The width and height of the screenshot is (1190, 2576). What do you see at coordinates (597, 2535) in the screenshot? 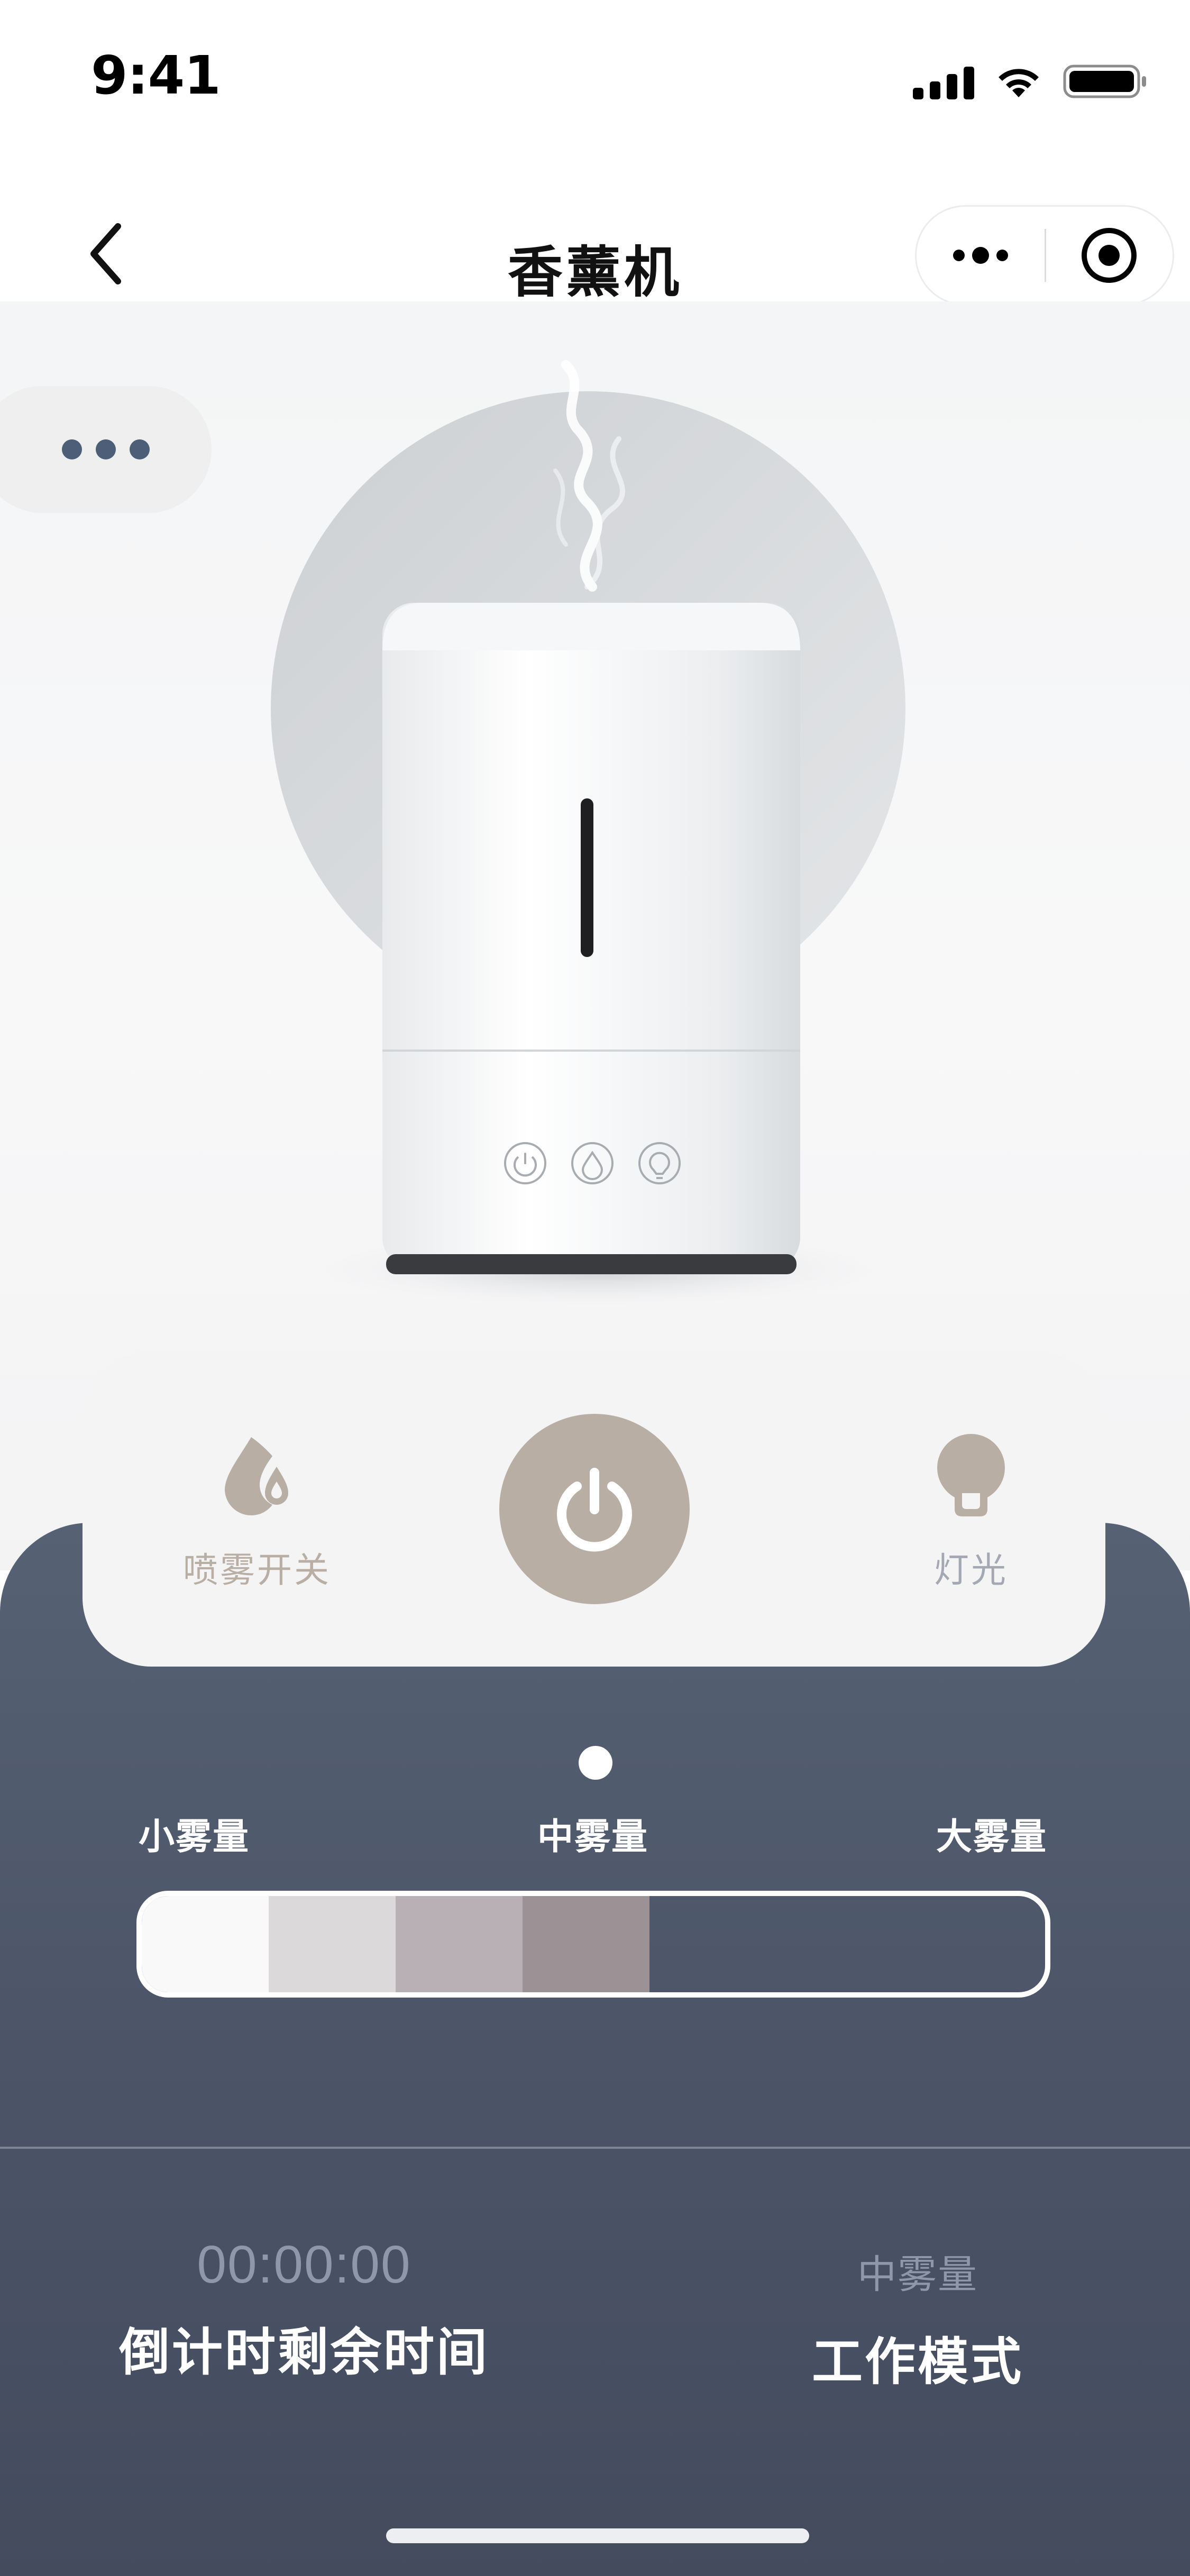
I see `home-indicator` at bounding box center [597, 2535].